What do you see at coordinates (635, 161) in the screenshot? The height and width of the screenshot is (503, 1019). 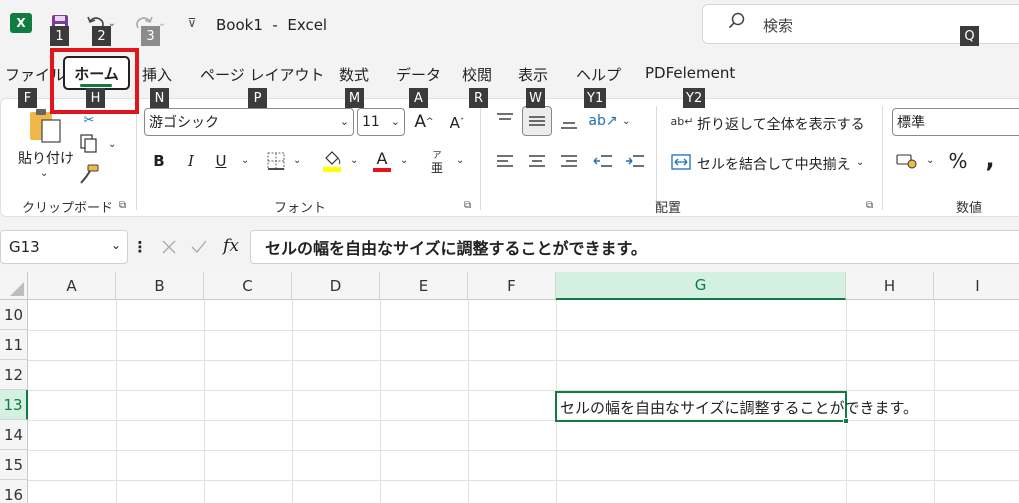 I see `increase-indent-icon` at bounding box center [635, 161].